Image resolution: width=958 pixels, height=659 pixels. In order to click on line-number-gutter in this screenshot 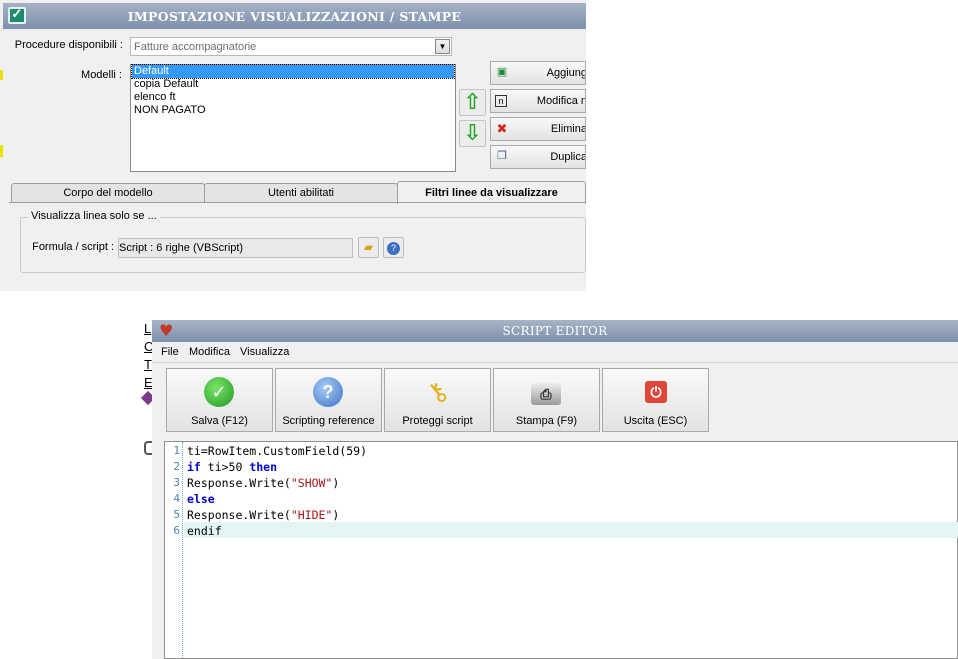, I will do `click(174, 550)`.